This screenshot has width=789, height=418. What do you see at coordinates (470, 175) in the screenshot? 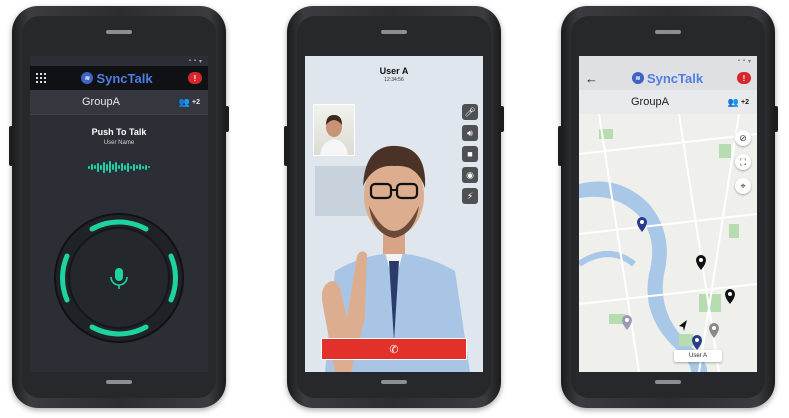
I see `camera-switch-icon: ◉` at bounding box center [470, 175].